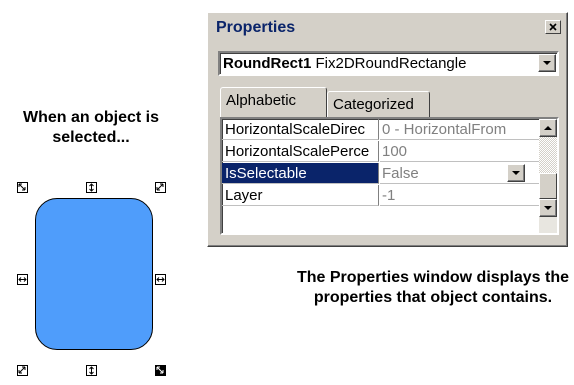 This screenshot has height=385, width=574. I want to click on close-icon, so click(553, 27).